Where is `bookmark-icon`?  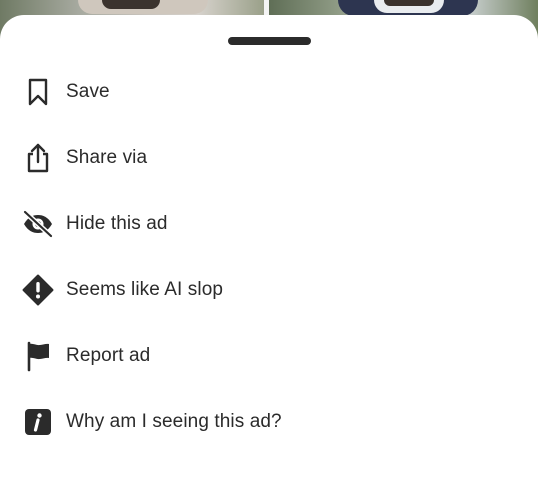
bookmark-icon is located at coordinates (38, 92).